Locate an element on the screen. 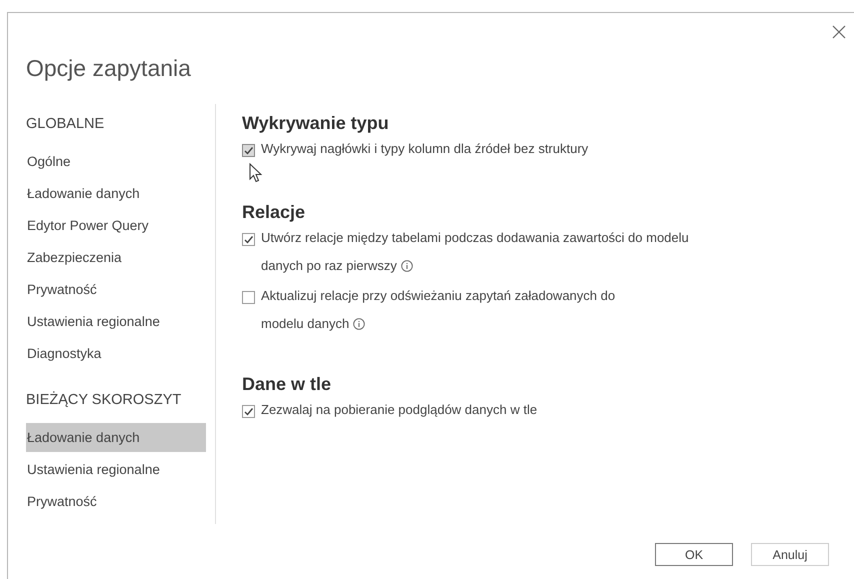 The height and width of the screenshot is (579, 854). dialog-title: Opcje zapytania is located at coordinates (109, 68).